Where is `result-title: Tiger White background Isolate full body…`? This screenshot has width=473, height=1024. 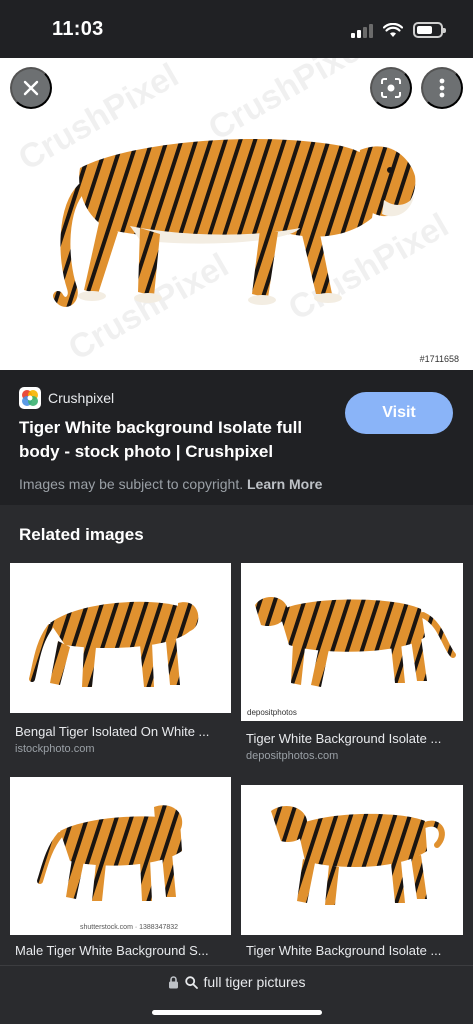 result-title: Tiger White background Isolate full body… is located at coordinates (174, 440).